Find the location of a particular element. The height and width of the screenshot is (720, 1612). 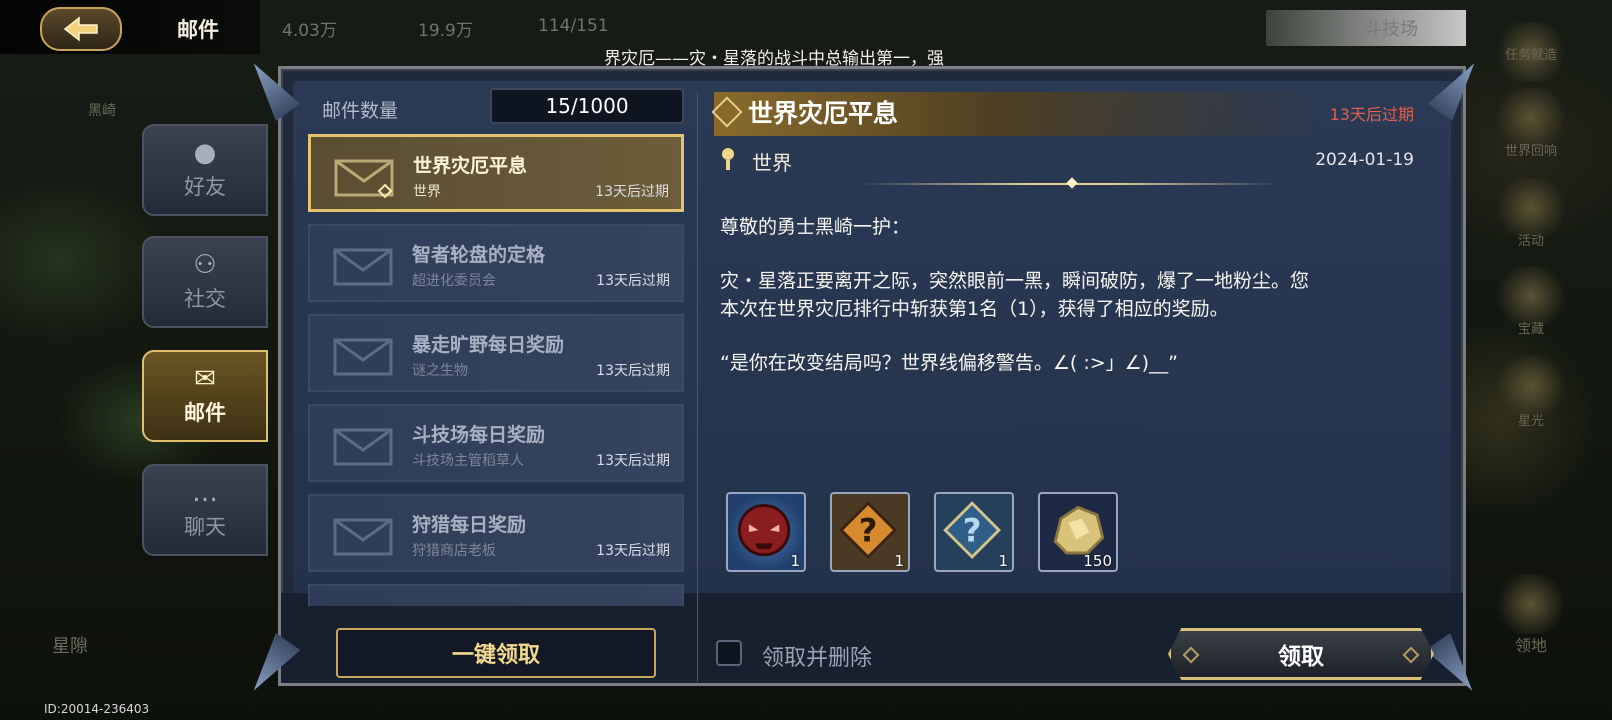

mail-title: 狩猎每日奖励 is located at coordinates (469, 525).